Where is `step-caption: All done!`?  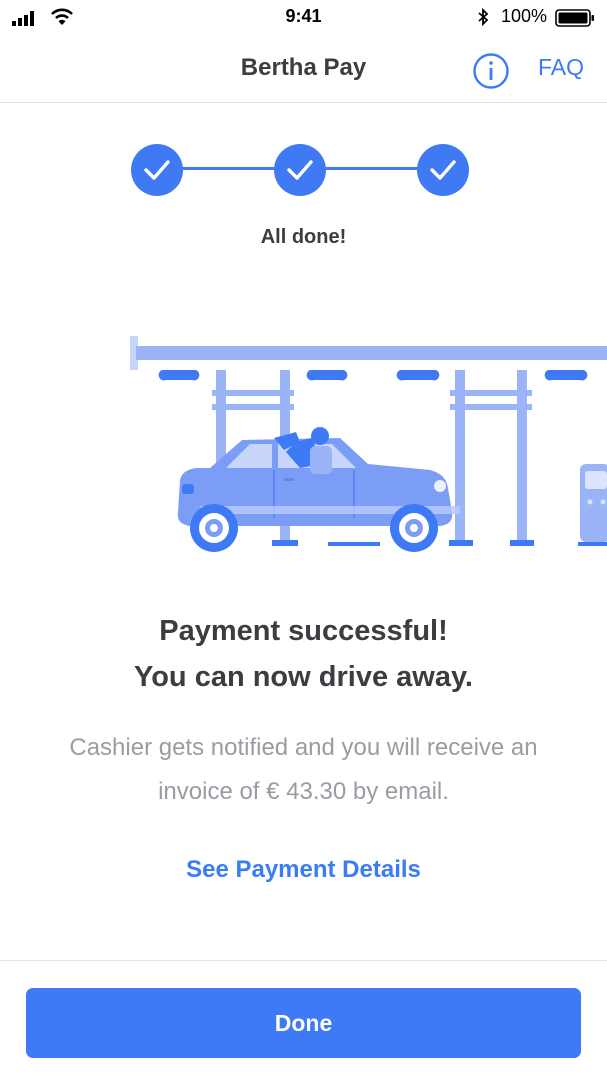 step-caption: All done! is located at coordinates (303, 237).